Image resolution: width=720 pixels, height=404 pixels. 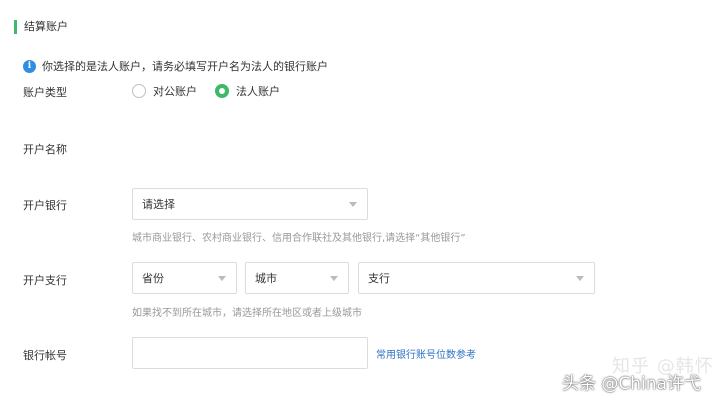 What do you see at coordinates (185, 66) in the screenshot?
I see `notice-text: 你选择的是法人账户，请务必填写开户名为法人的银行账户` at bounding box center [185, 66].